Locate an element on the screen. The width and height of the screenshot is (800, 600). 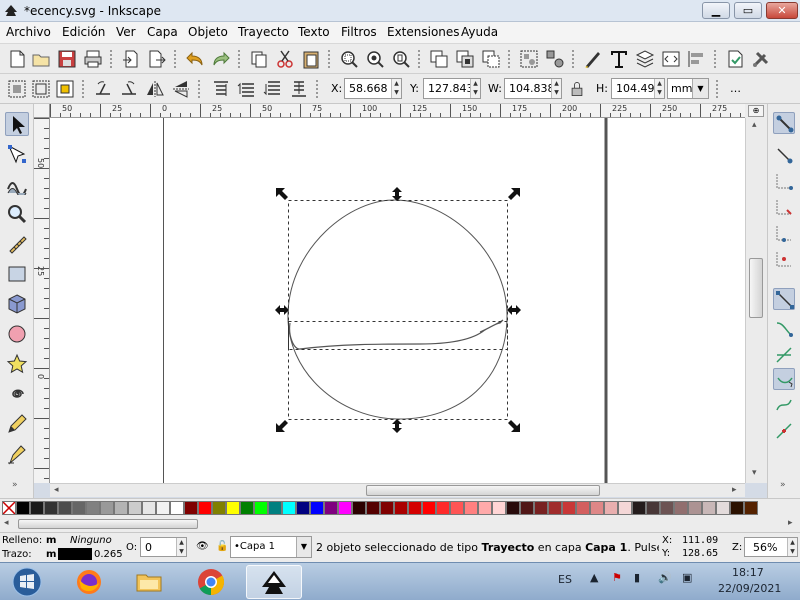
clock-date: 22/09/2021 is located at coordinates (749, 588).